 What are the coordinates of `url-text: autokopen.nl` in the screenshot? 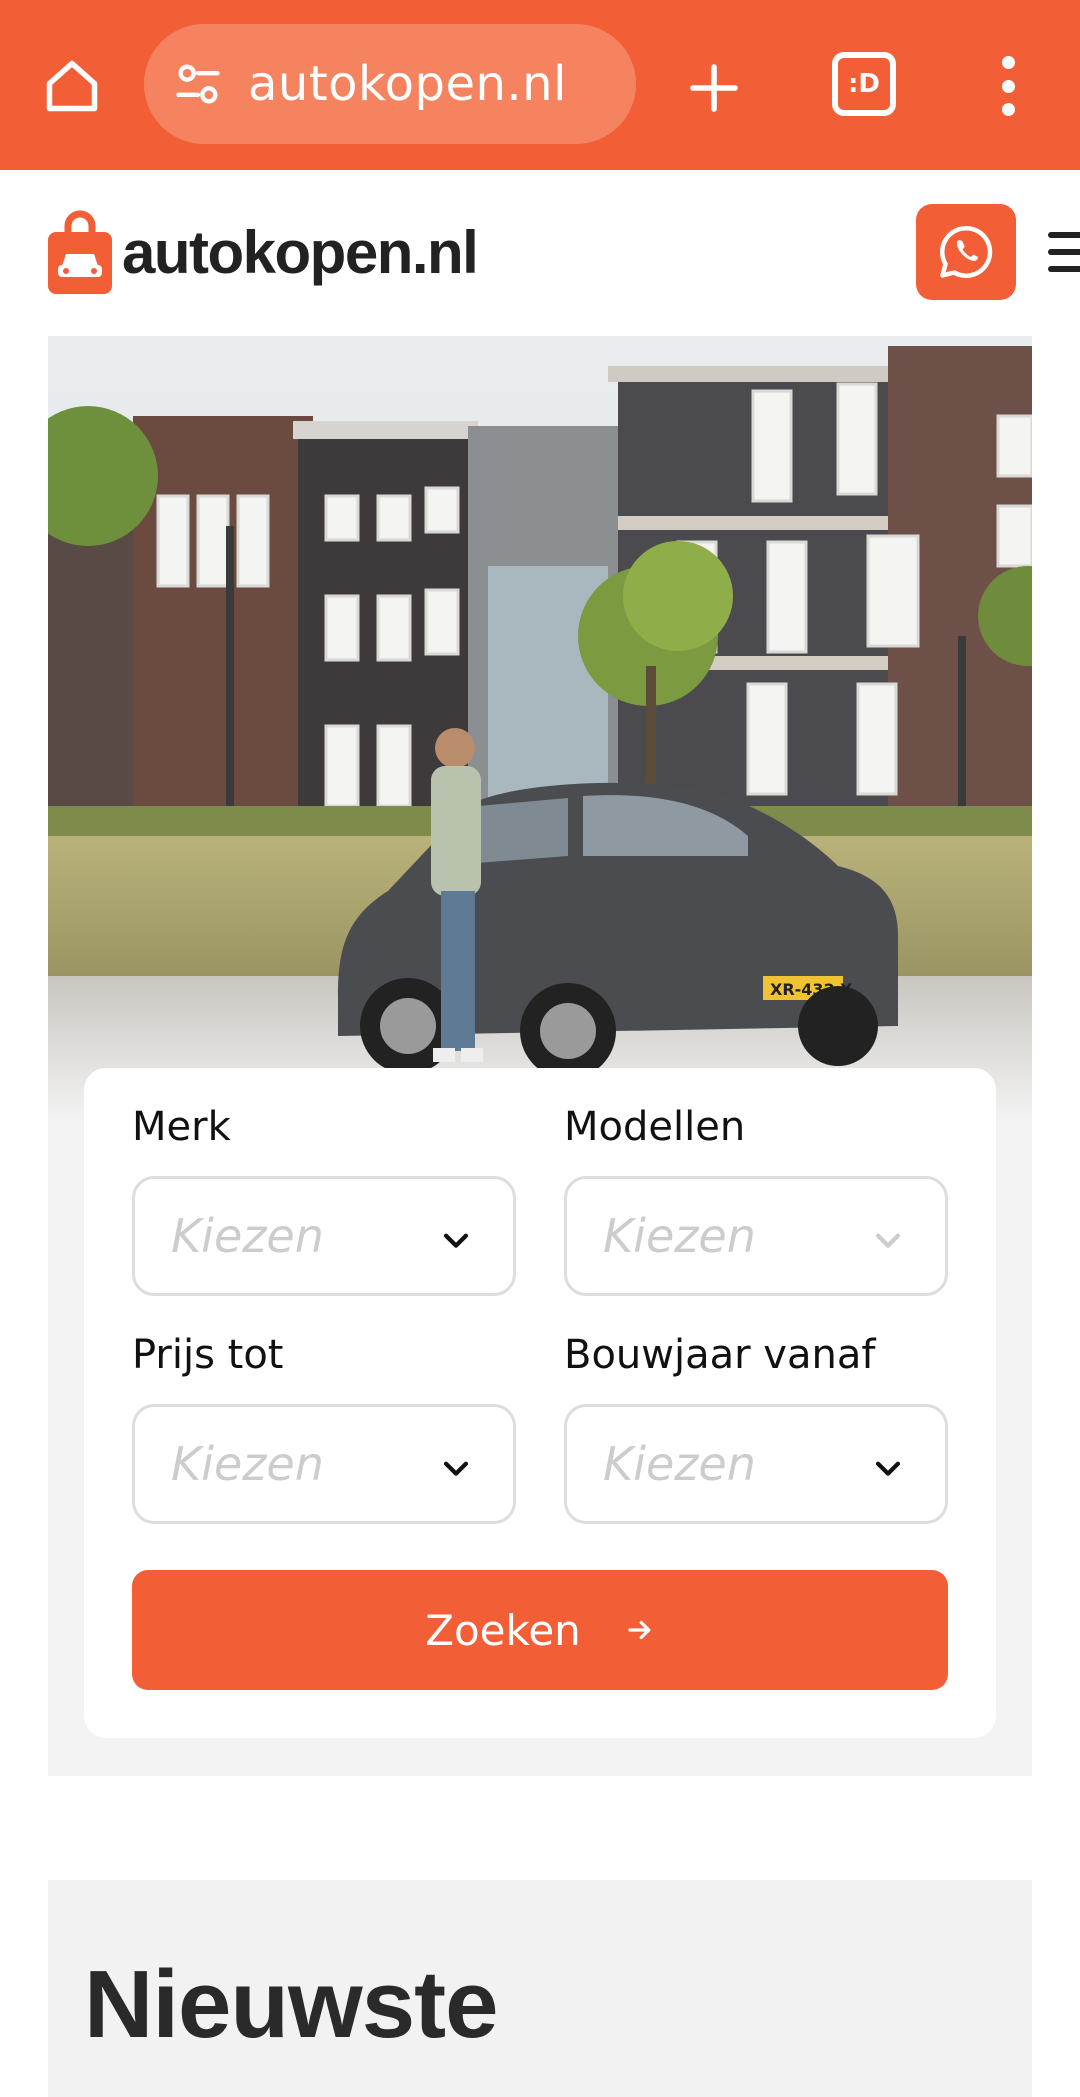 It's located at (407, 84).